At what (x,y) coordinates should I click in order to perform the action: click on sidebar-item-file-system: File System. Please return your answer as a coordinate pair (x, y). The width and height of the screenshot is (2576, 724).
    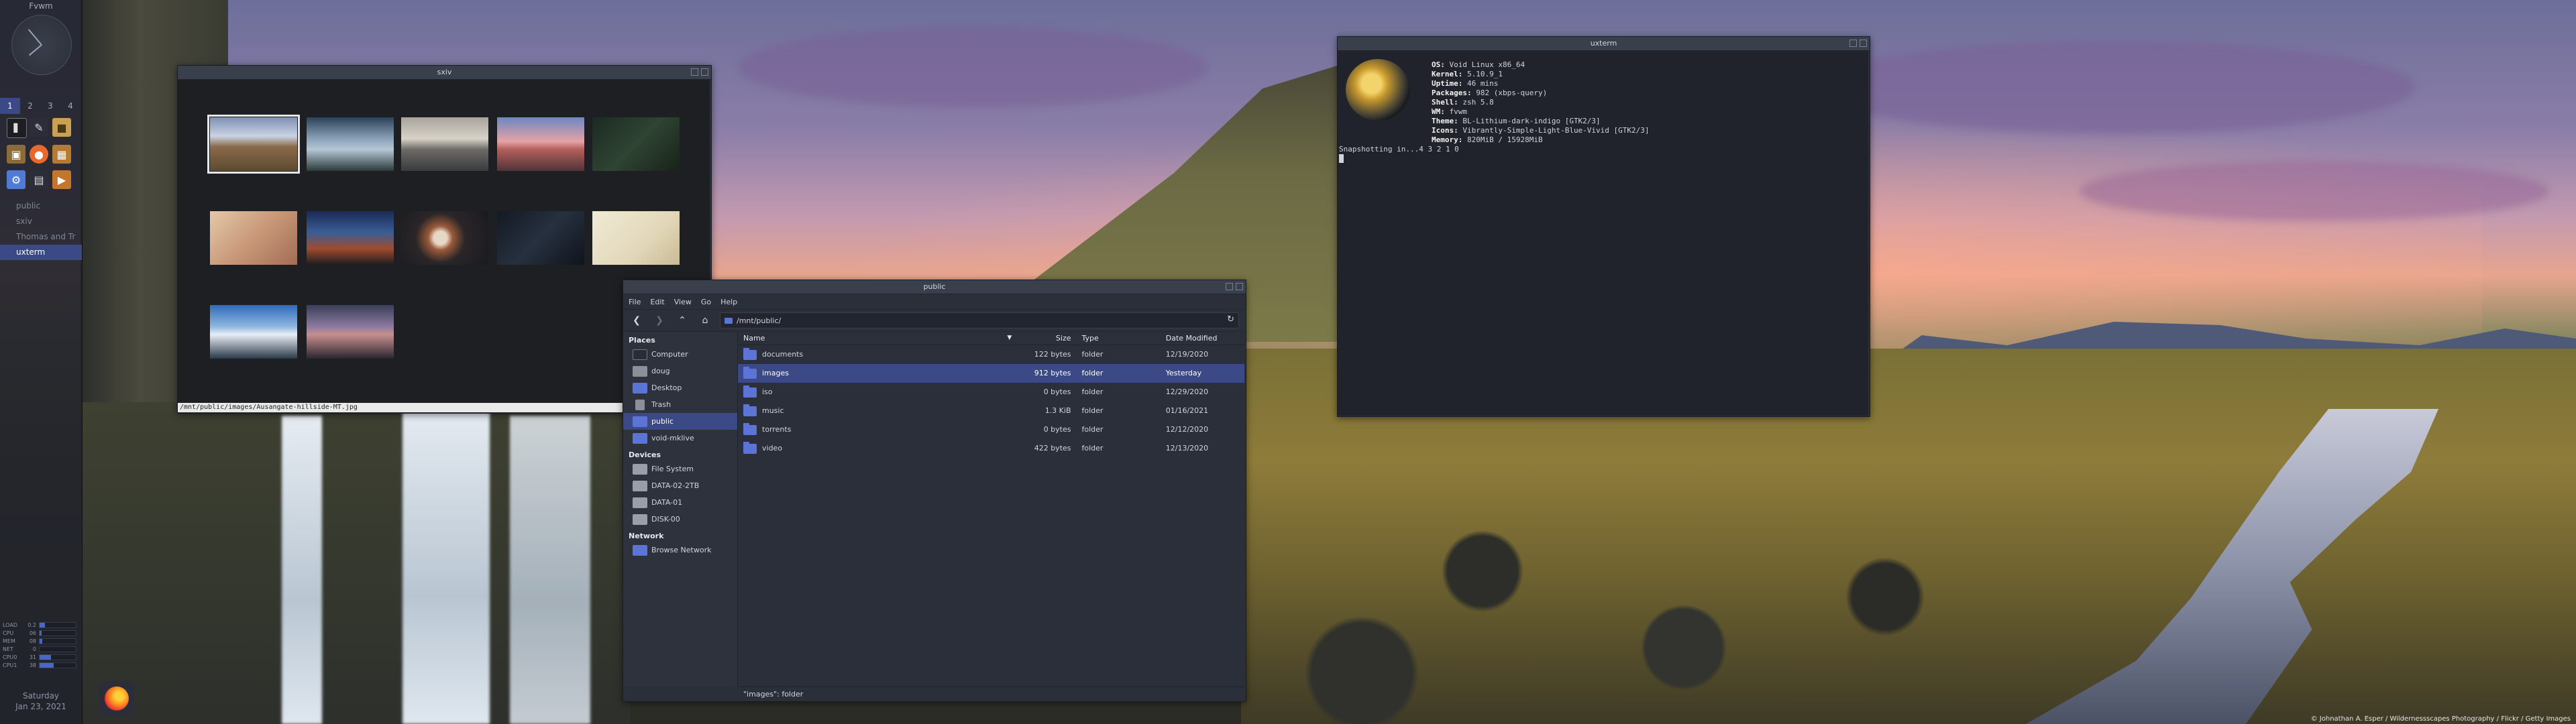
    Looking at the image, I should click on (680, 469).